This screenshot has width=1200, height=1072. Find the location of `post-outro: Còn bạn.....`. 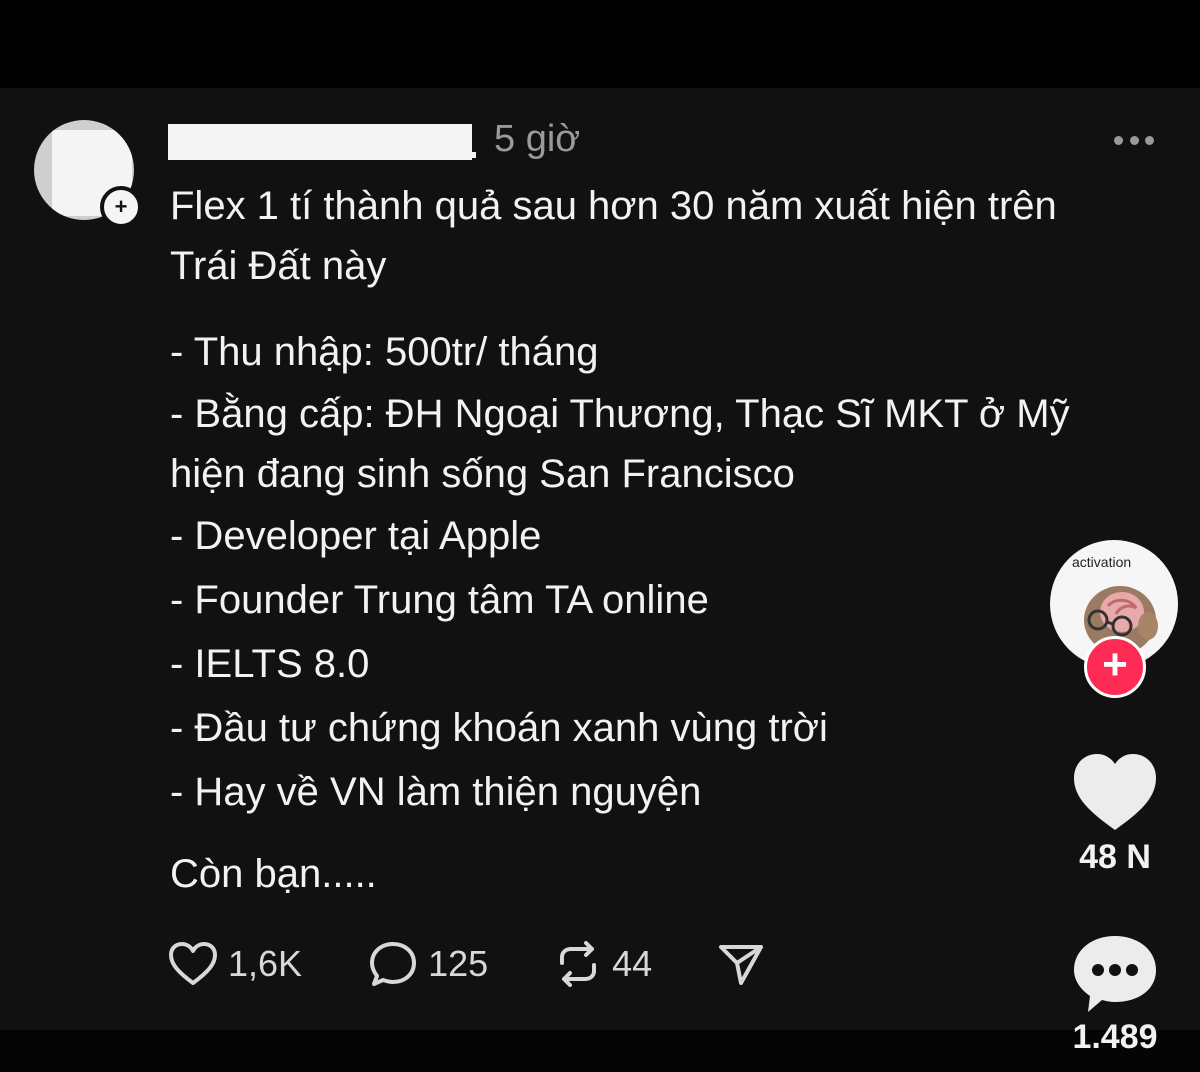

post-outro: Còn bạn..... is located at coordinates (273, 874).